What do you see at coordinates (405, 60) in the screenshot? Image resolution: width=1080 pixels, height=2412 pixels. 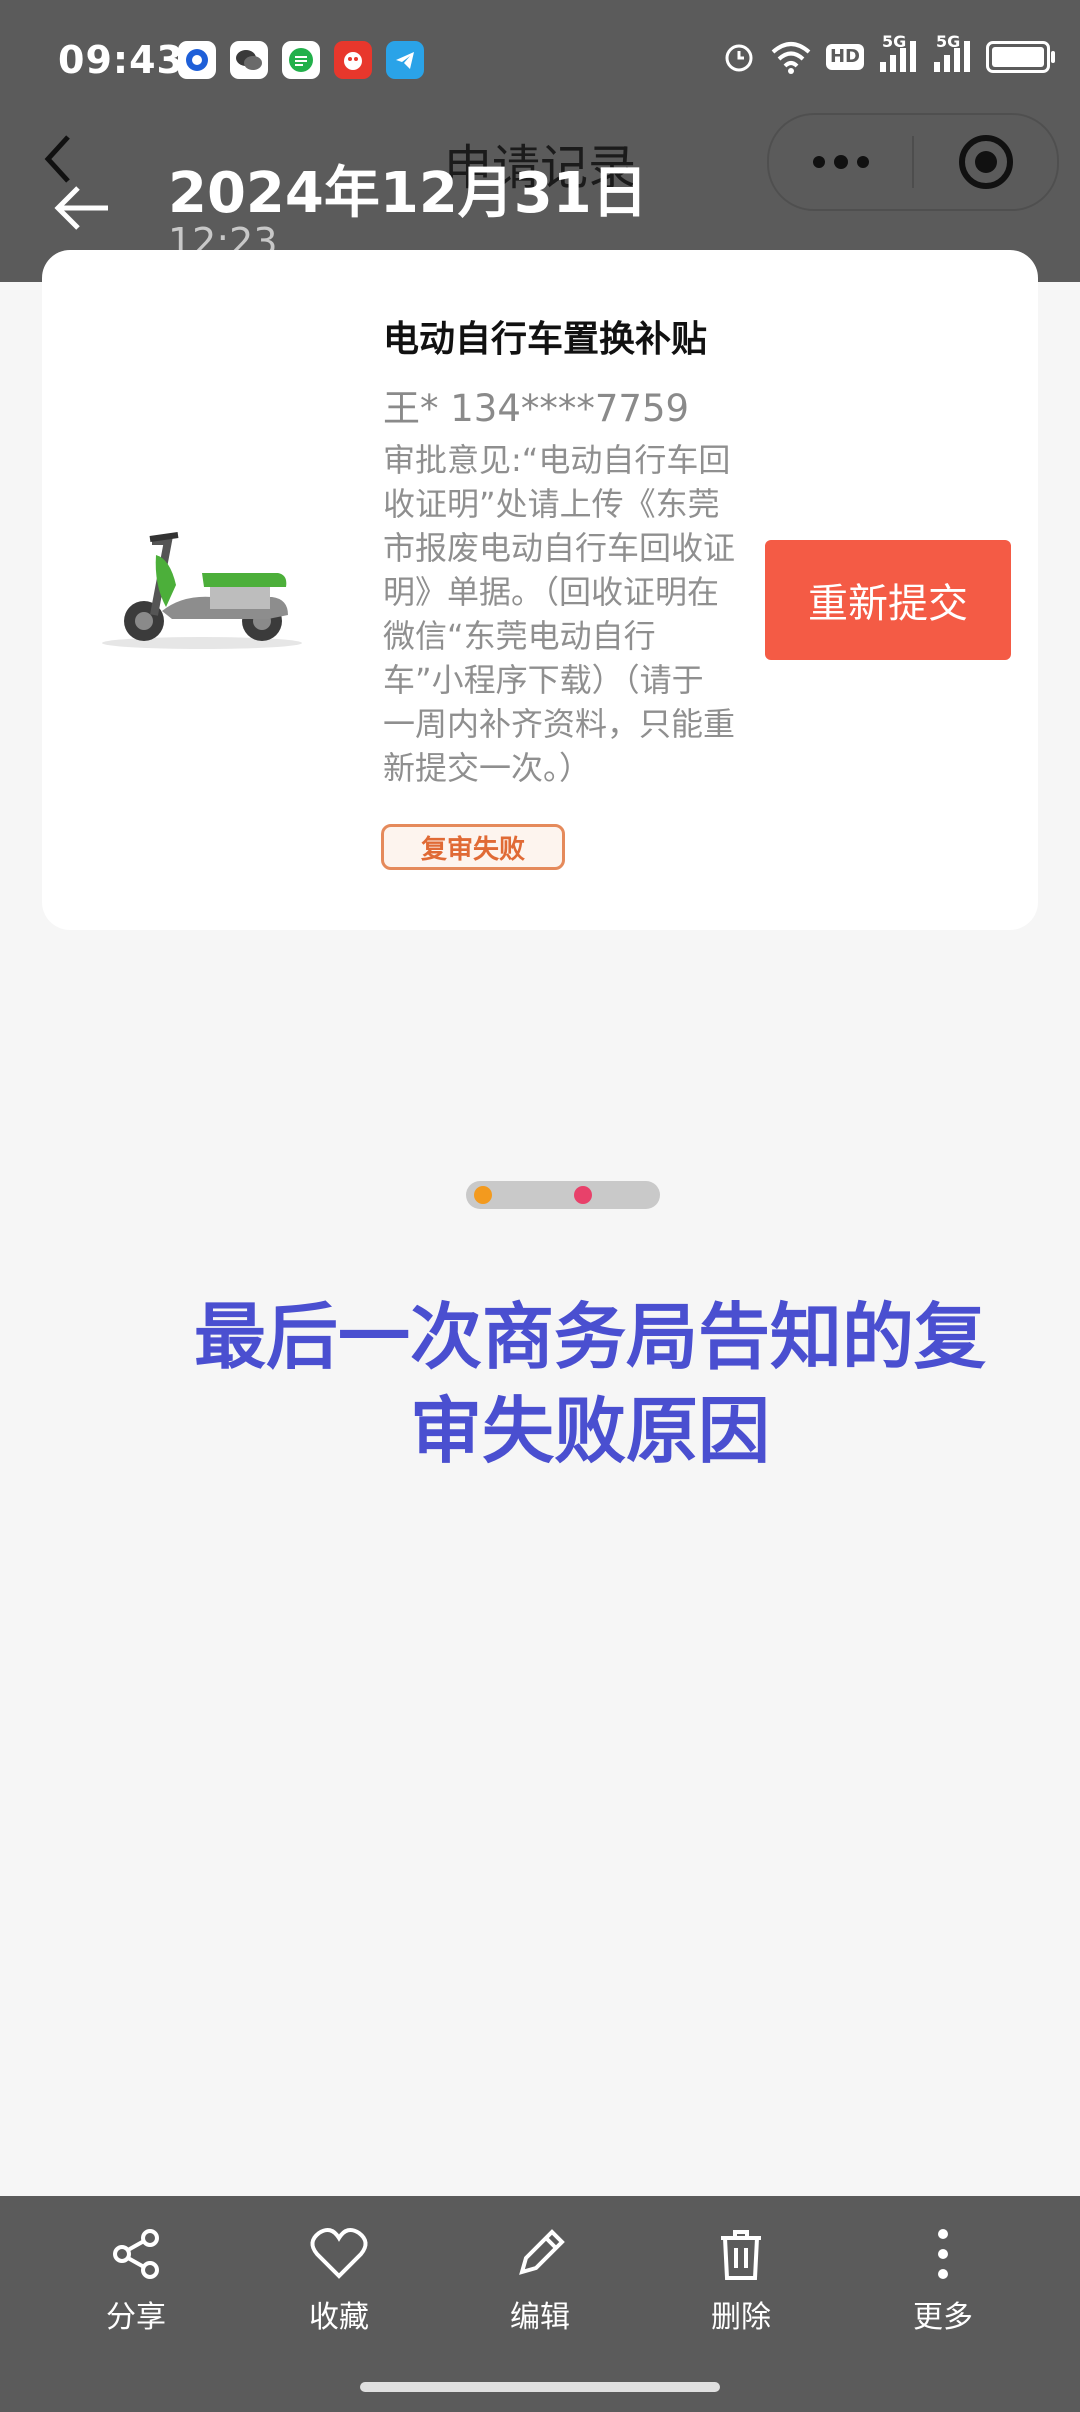 I see `telegram-icon` at bounding box center [405, 60].